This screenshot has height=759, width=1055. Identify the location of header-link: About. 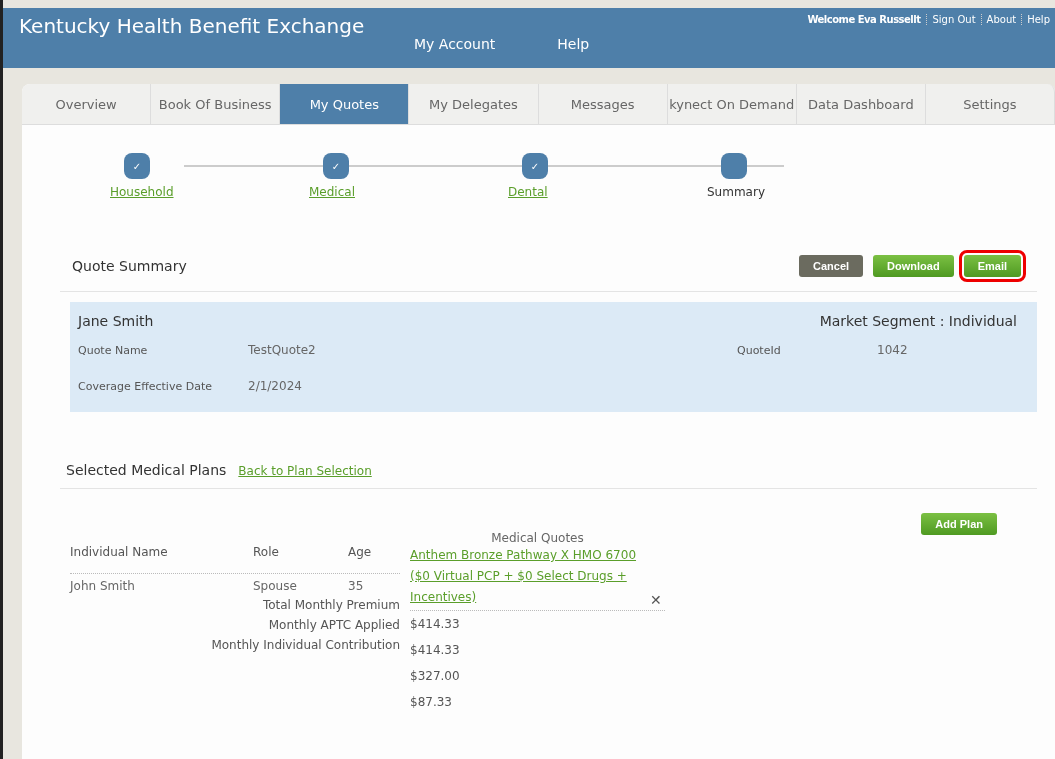
(1001, 19).